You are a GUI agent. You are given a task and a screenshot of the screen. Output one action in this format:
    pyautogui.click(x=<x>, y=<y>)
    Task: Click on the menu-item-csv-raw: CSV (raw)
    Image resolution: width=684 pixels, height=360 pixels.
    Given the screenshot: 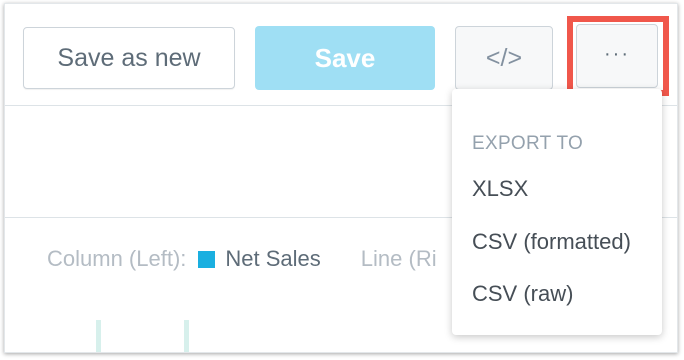 What is the action you would take?
    pyautogui.click(x=522, y=294)
    